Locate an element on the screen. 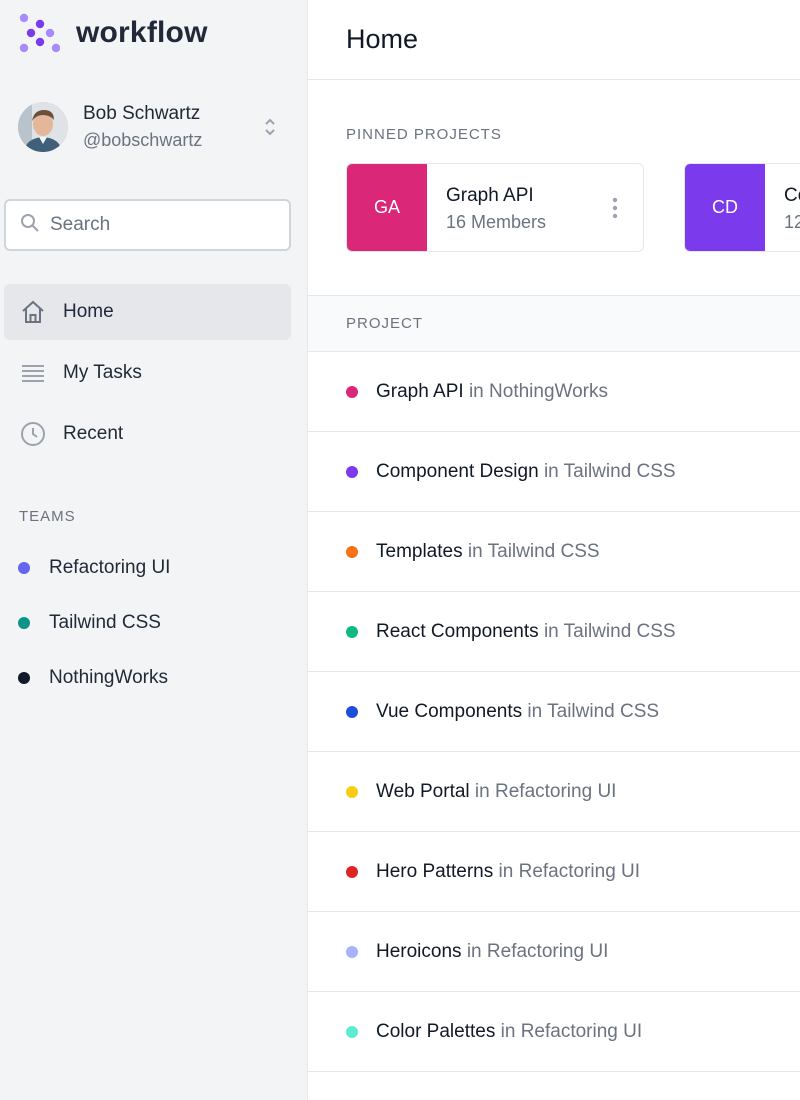  team-item-nothingworks: NothingWorks is located at coordinates (153, 677).